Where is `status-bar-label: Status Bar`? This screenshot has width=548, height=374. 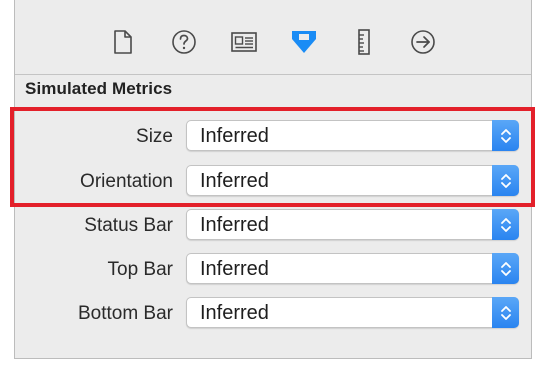 status-bar-label: Status Bar is located at coordinates (128, 225).